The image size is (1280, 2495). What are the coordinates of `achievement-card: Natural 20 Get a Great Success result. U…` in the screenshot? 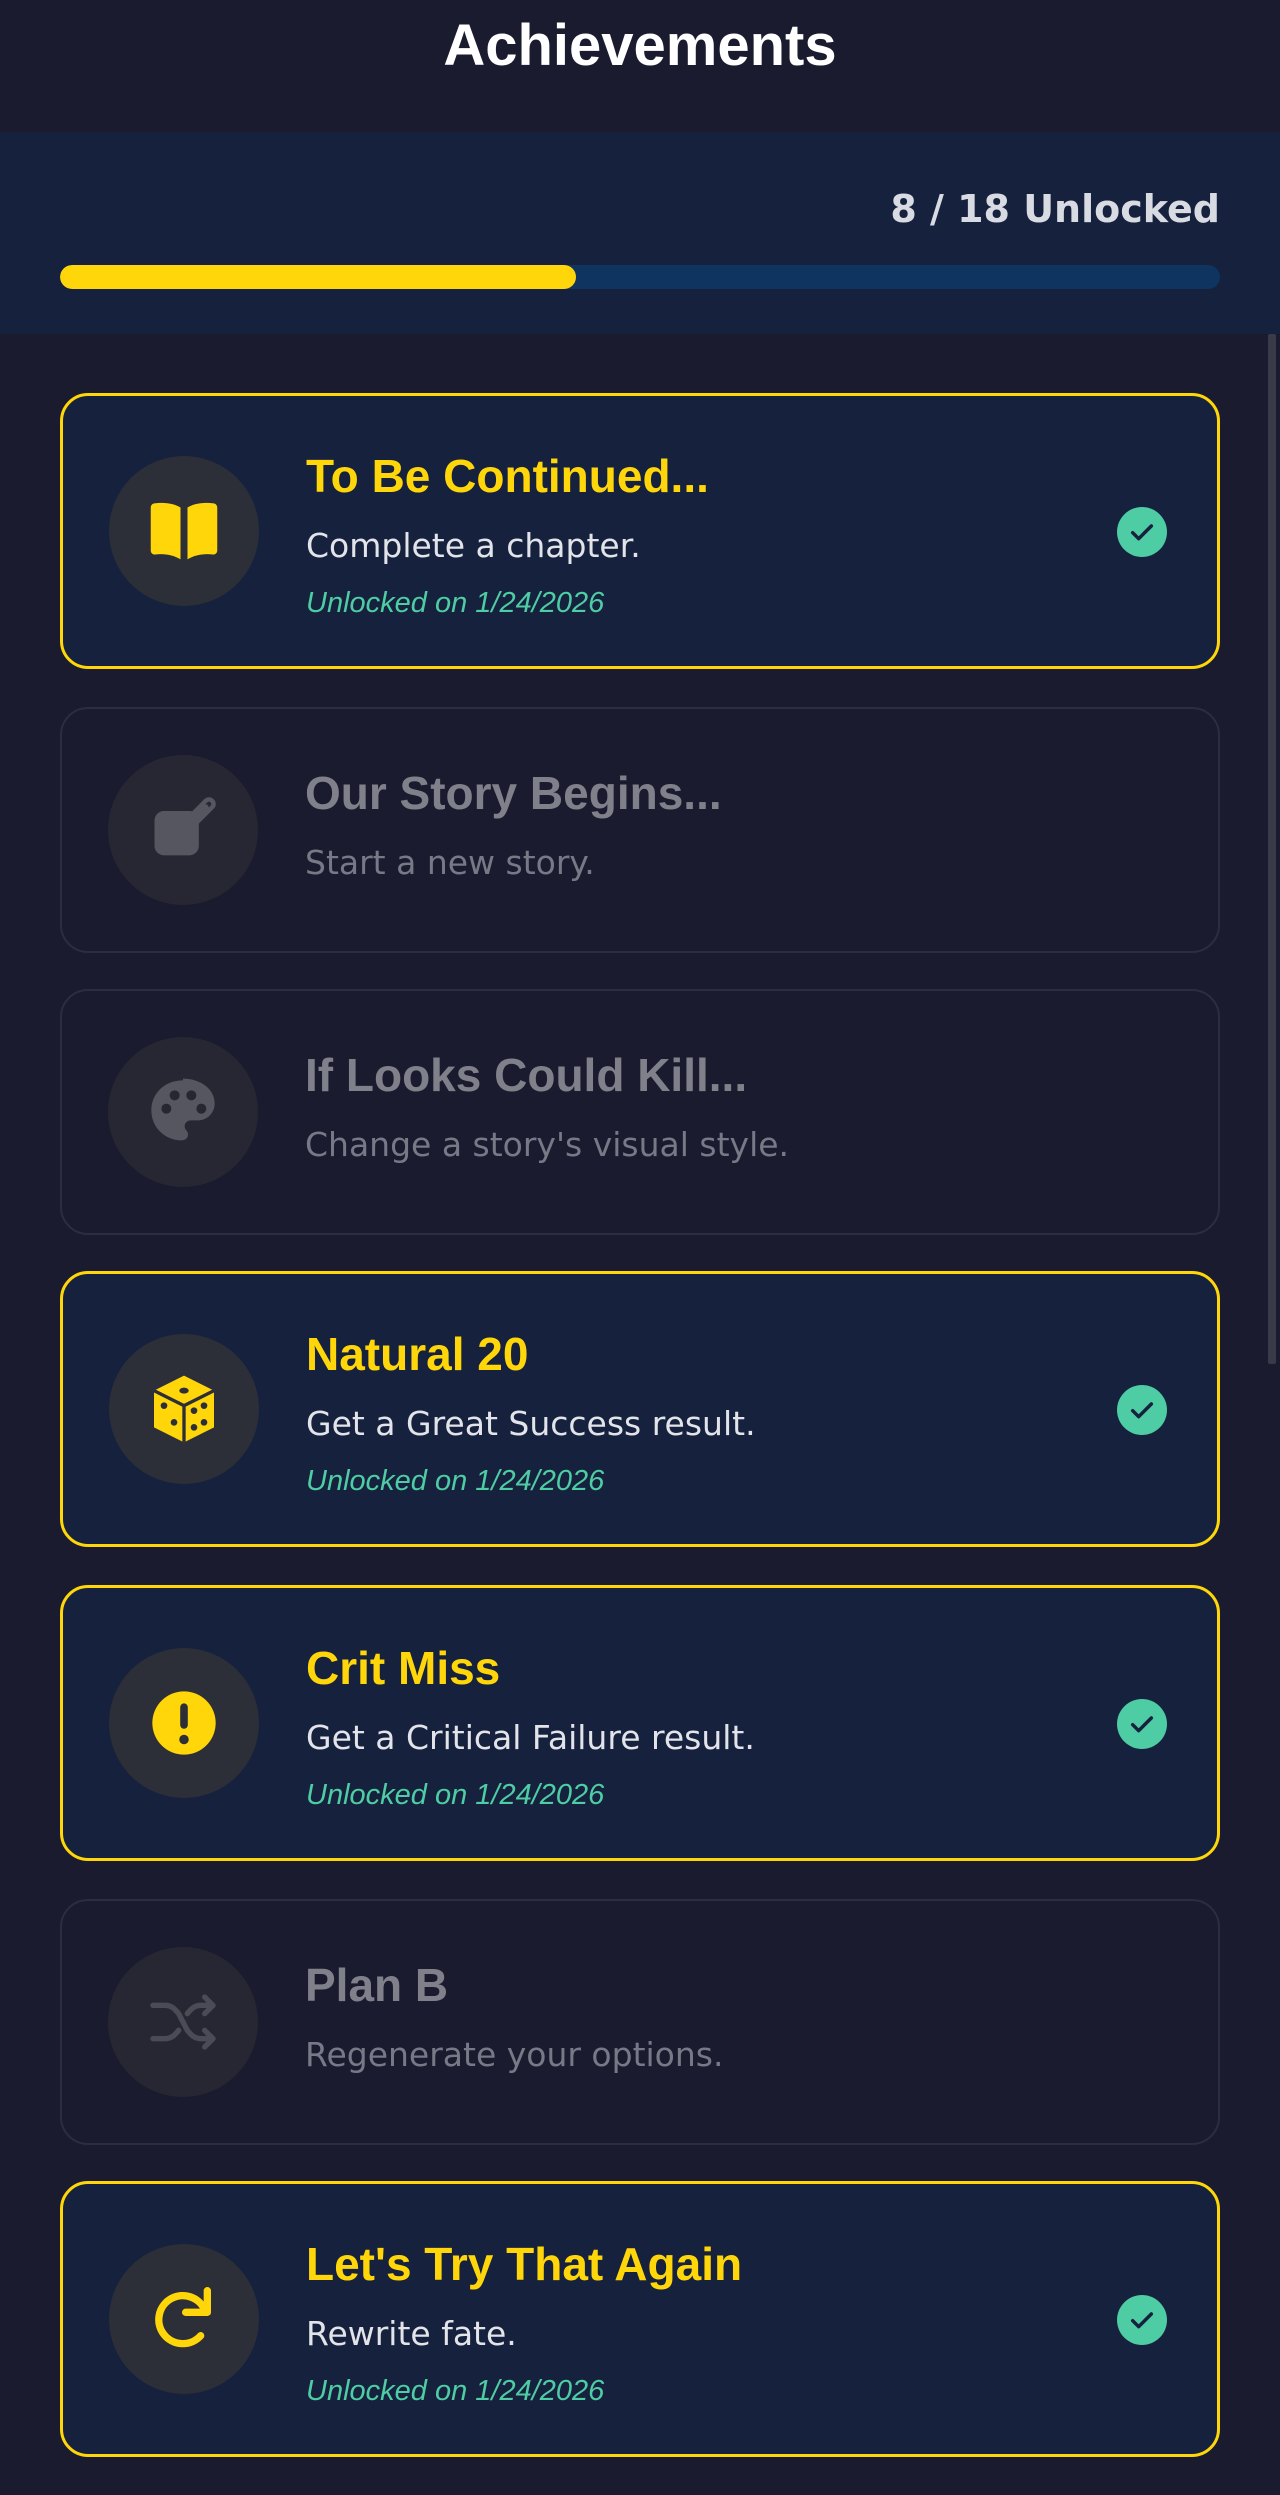 It's located at (640, 1409).